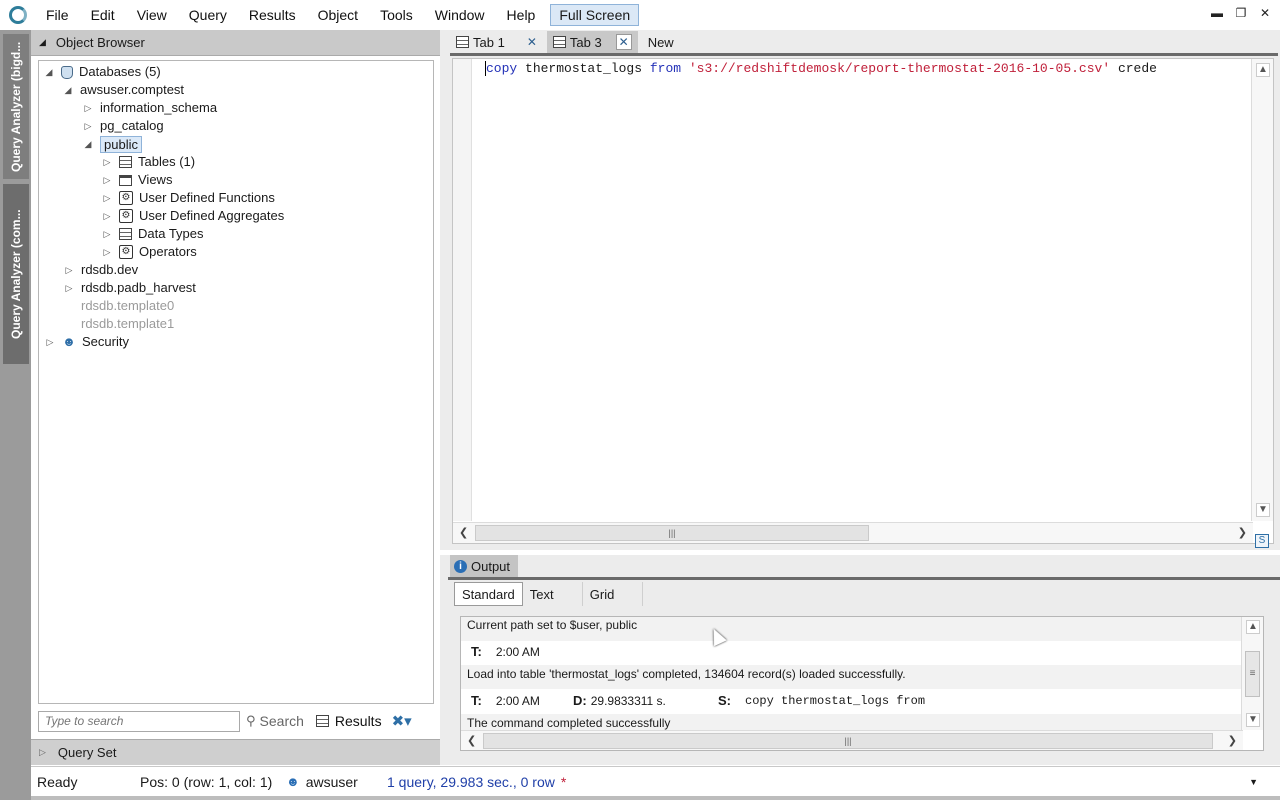 This screenshot has height=800, width=1280. I want to click on tree-node-label: rdsdb.template1, so click(128, 323).